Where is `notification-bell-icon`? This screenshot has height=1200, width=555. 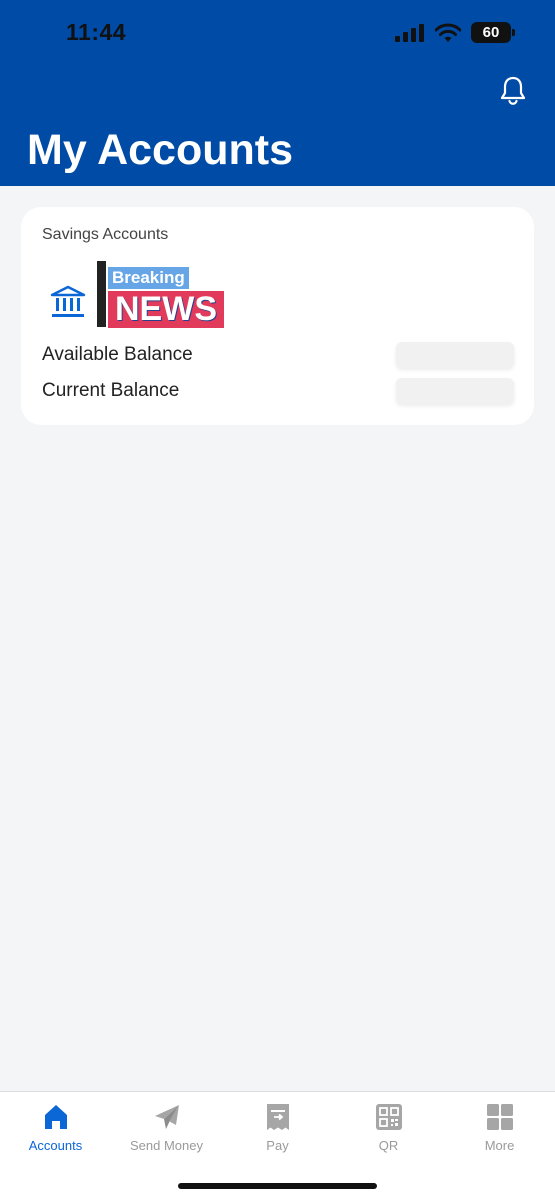 notification-bell-icon is located at coordinates (513, 90).